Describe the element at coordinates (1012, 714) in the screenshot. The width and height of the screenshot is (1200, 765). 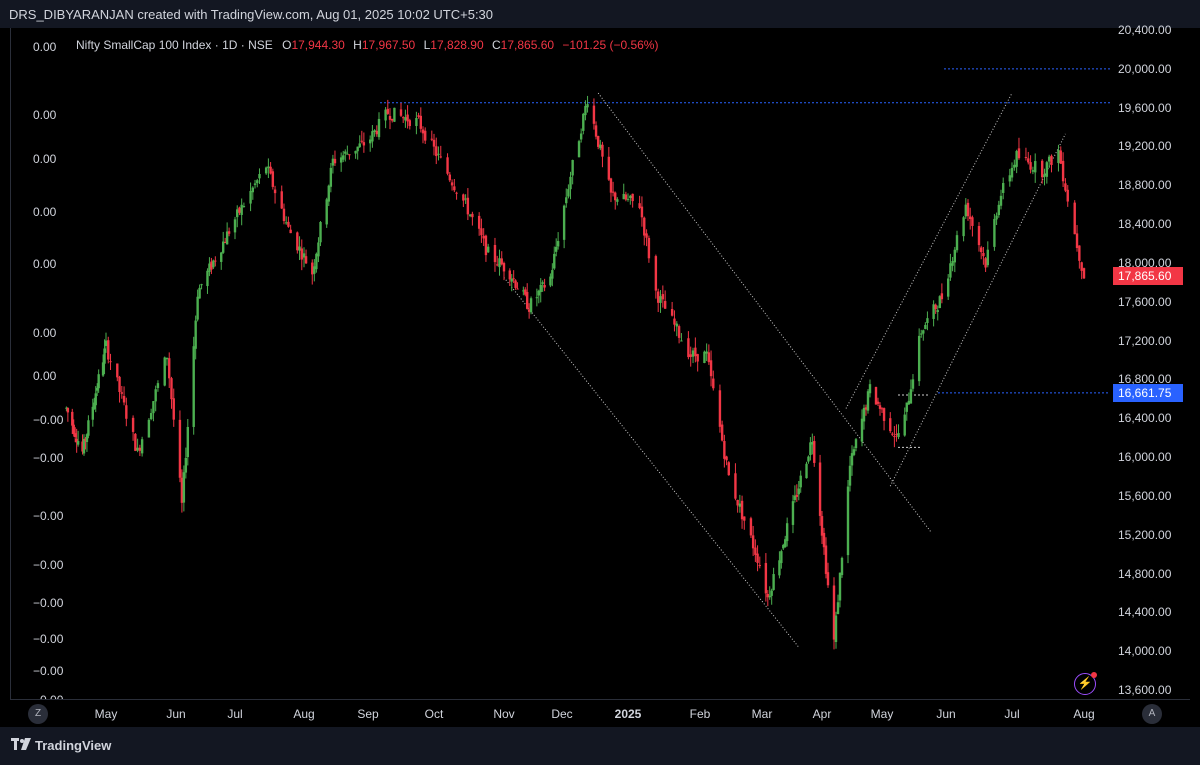
I see `time-axis-tick: Jul` at that location.